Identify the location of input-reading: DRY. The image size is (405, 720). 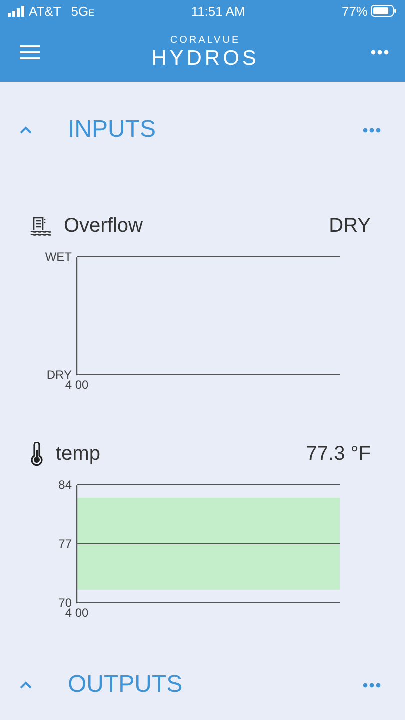
(350, 226).